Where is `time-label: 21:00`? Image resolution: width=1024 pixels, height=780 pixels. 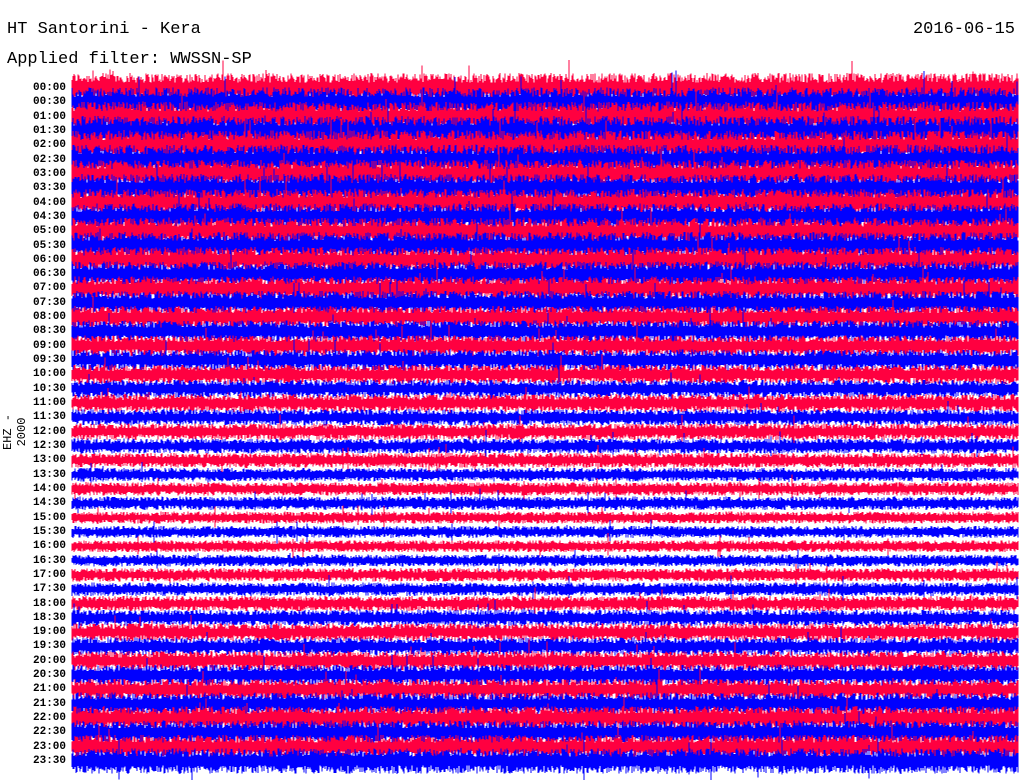
time-label: 21:00 is located at coordinates (50, 689).